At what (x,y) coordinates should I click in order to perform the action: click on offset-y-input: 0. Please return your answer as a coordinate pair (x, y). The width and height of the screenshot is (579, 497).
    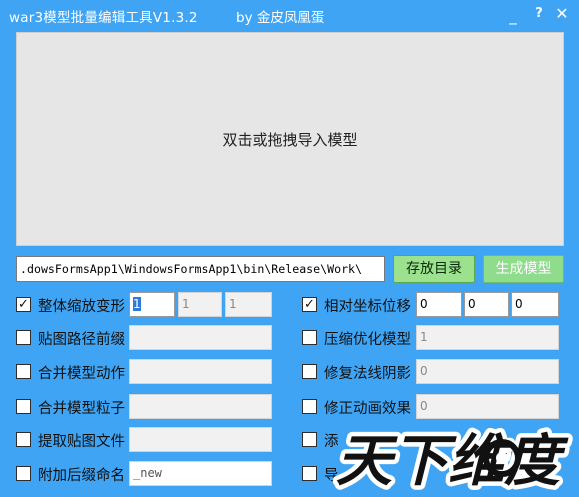
    Looking at the image, I should click on (486, 304).